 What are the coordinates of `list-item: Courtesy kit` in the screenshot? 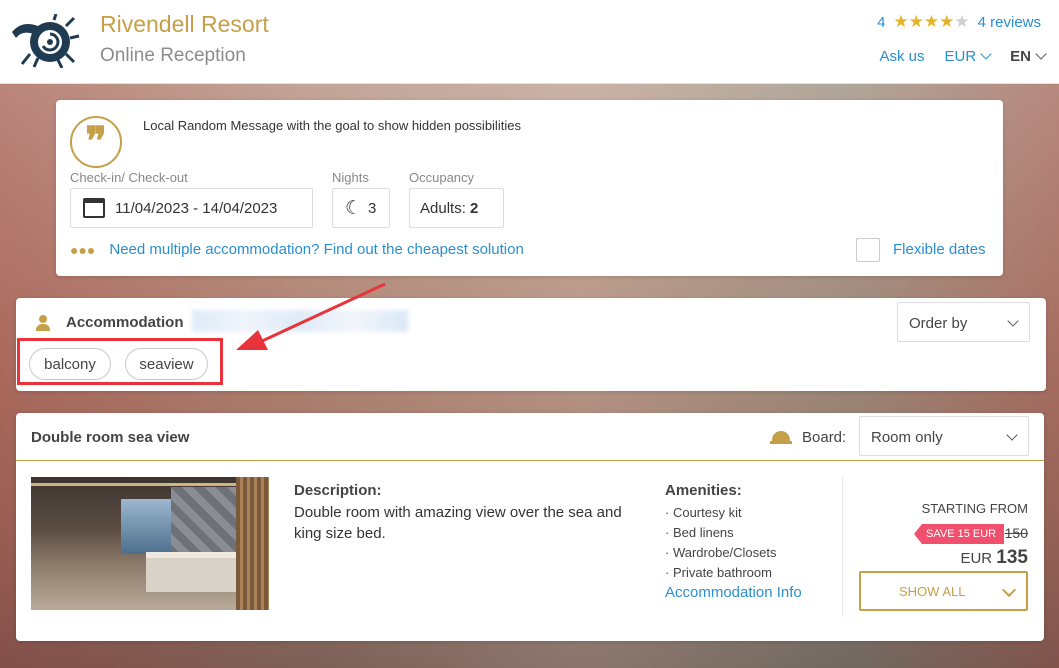 It's located at (721, 513).